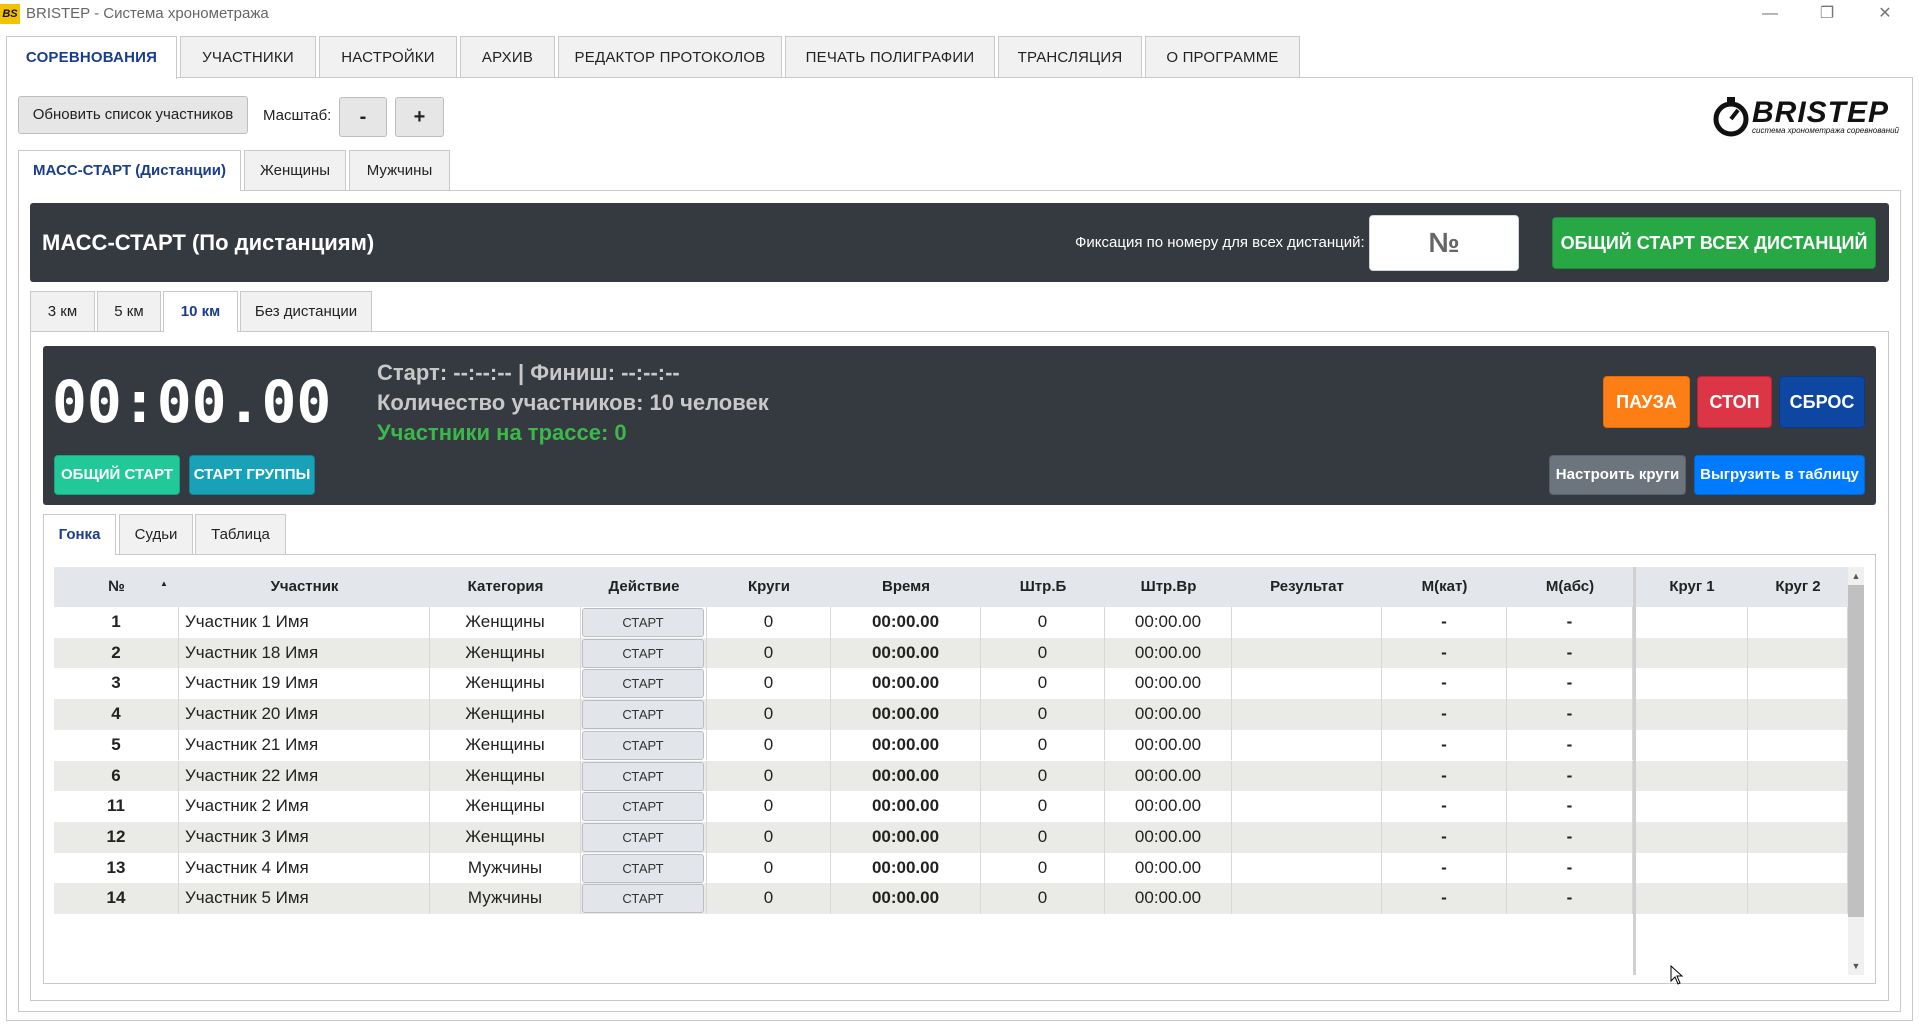 This screenshot has width=1919, height=1028. Describe the element at coordinates (252, 475) in the screenshot. I see `group-start-button: СТАРТ ГРУППЫ` at that location.